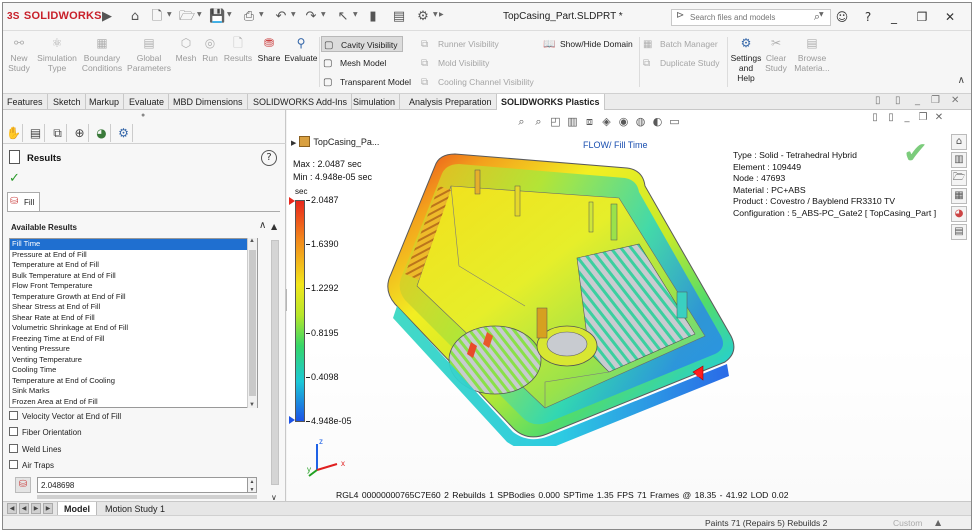 This screenshot has width=974, height=532. What do you see at coordinates (460, 44) in the screenshot?
I see `runner-visibility-button: ⧉ Runner Visibility` at bounding box center [460, 44].